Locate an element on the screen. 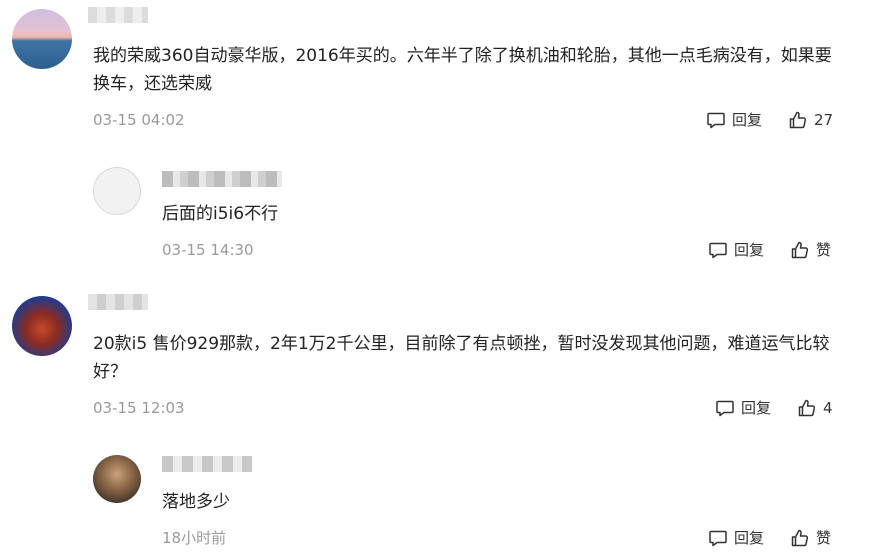 The image size is (895, 556). reply-time: 03-15 14:30 is located at coordinates (208, 250).